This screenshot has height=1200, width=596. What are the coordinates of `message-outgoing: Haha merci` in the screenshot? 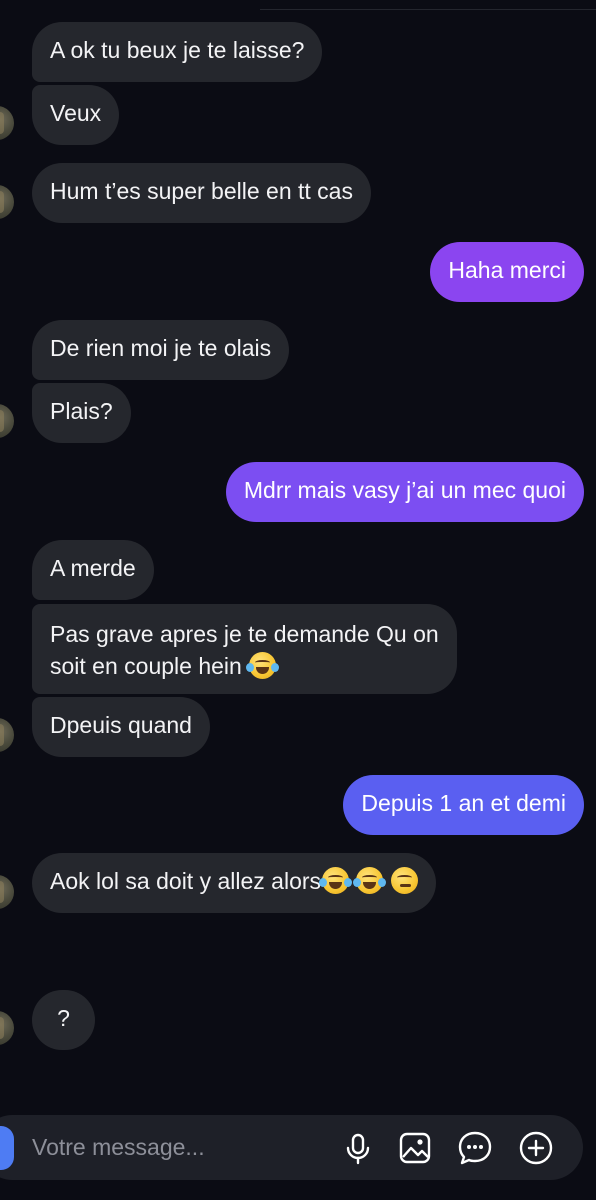 It's located at (507, 272).